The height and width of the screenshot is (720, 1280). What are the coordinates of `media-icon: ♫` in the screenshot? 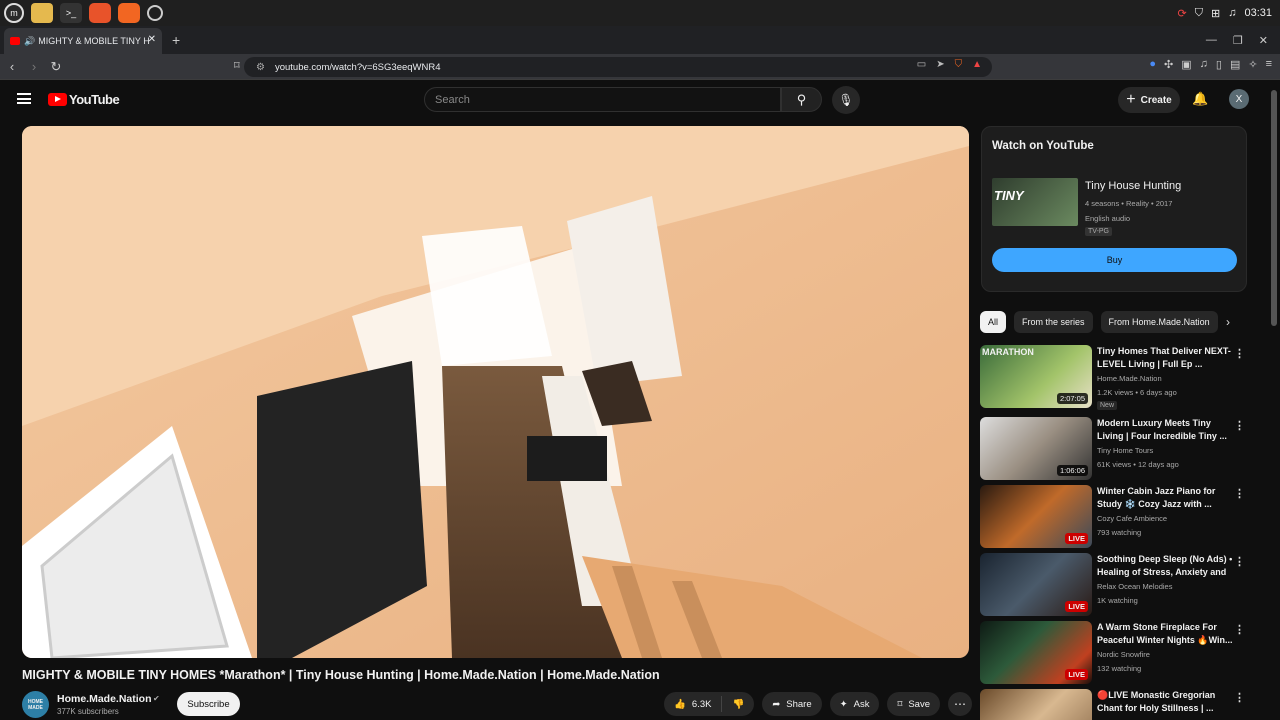 It's located at (1204, 64).